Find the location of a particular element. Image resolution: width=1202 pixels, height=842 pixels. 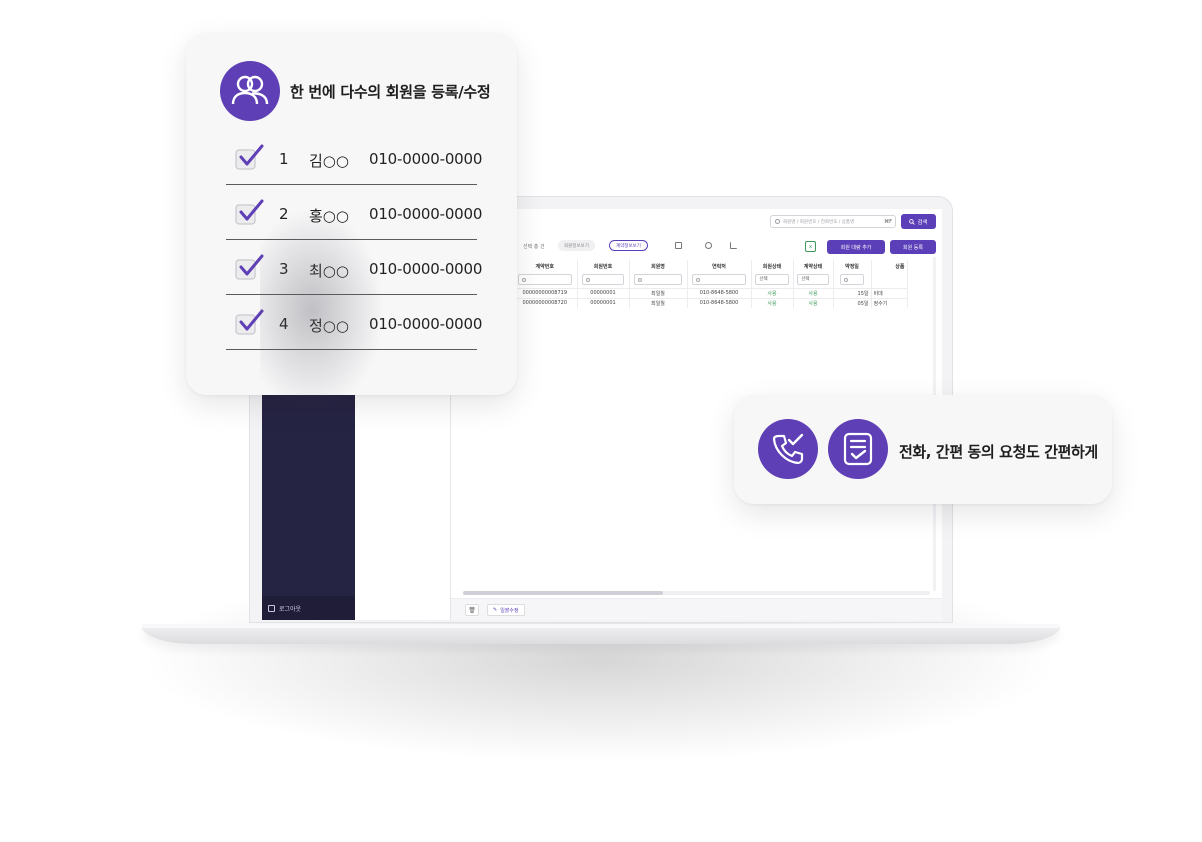

cell-due-day: 05일 is located at coordinates (852, 302).